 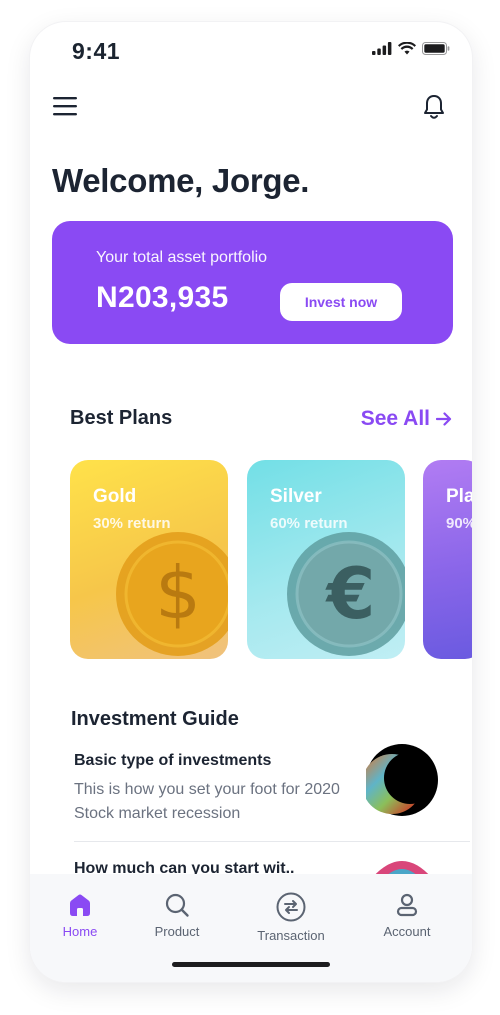 What do you see at coordinates (115, 496) in the screenshot?
I see `plan-name: Gold` at bounding box center [115, 496].